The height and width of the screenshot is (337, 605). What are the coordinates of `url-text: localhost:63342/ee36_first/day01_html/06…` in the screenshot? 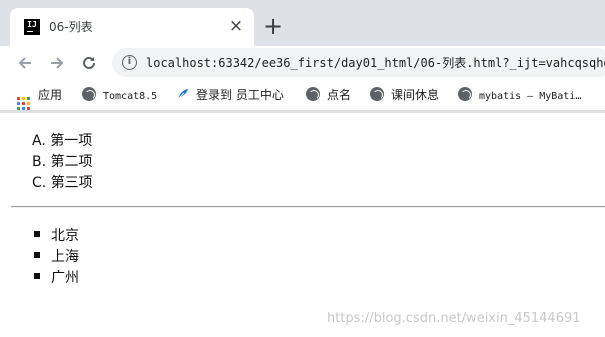 It's located at (375, 62).